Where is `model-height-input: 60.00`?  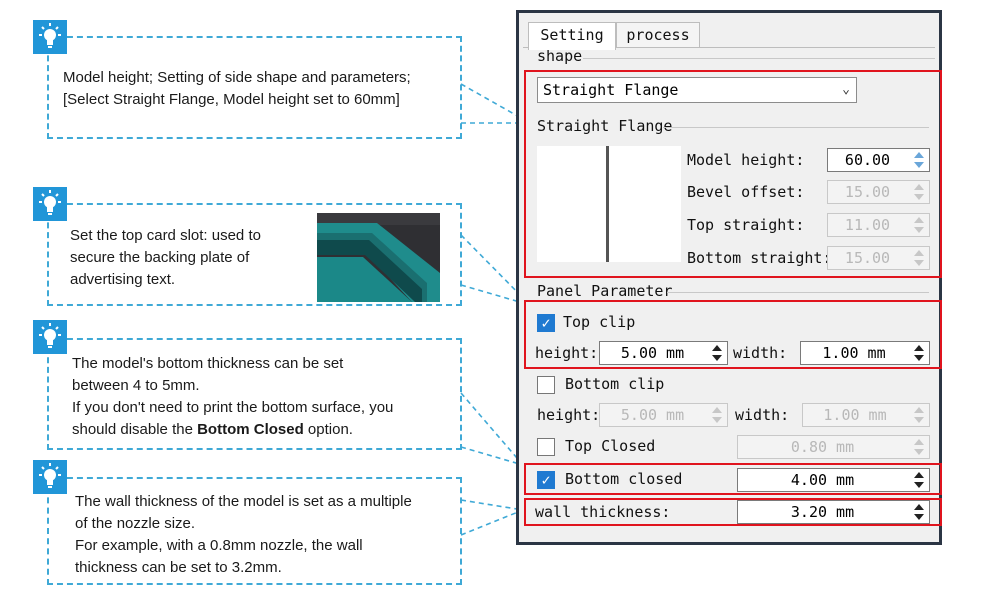 model-height-input: 60.00 is located at coordinates (878, 160).